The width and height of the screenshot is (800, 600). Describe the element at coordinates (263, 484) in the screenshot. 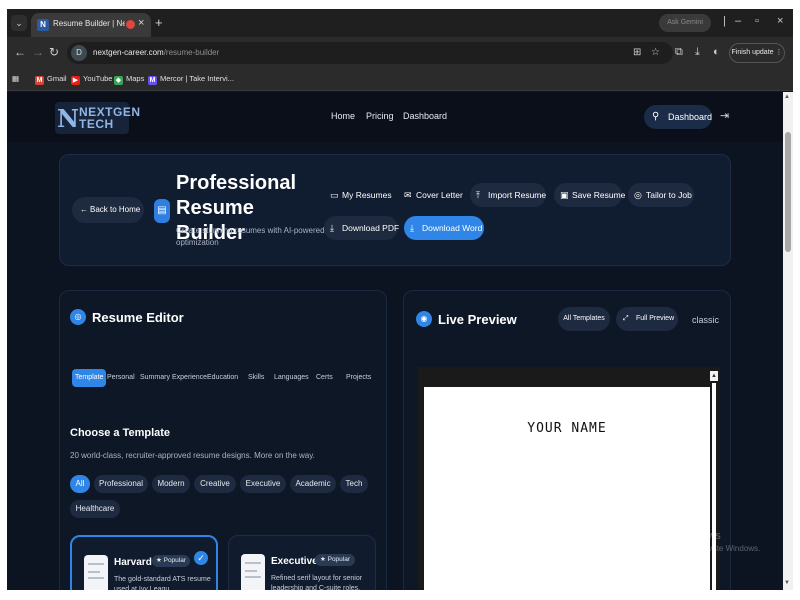

I see `filter-executive: Executive` at that location.